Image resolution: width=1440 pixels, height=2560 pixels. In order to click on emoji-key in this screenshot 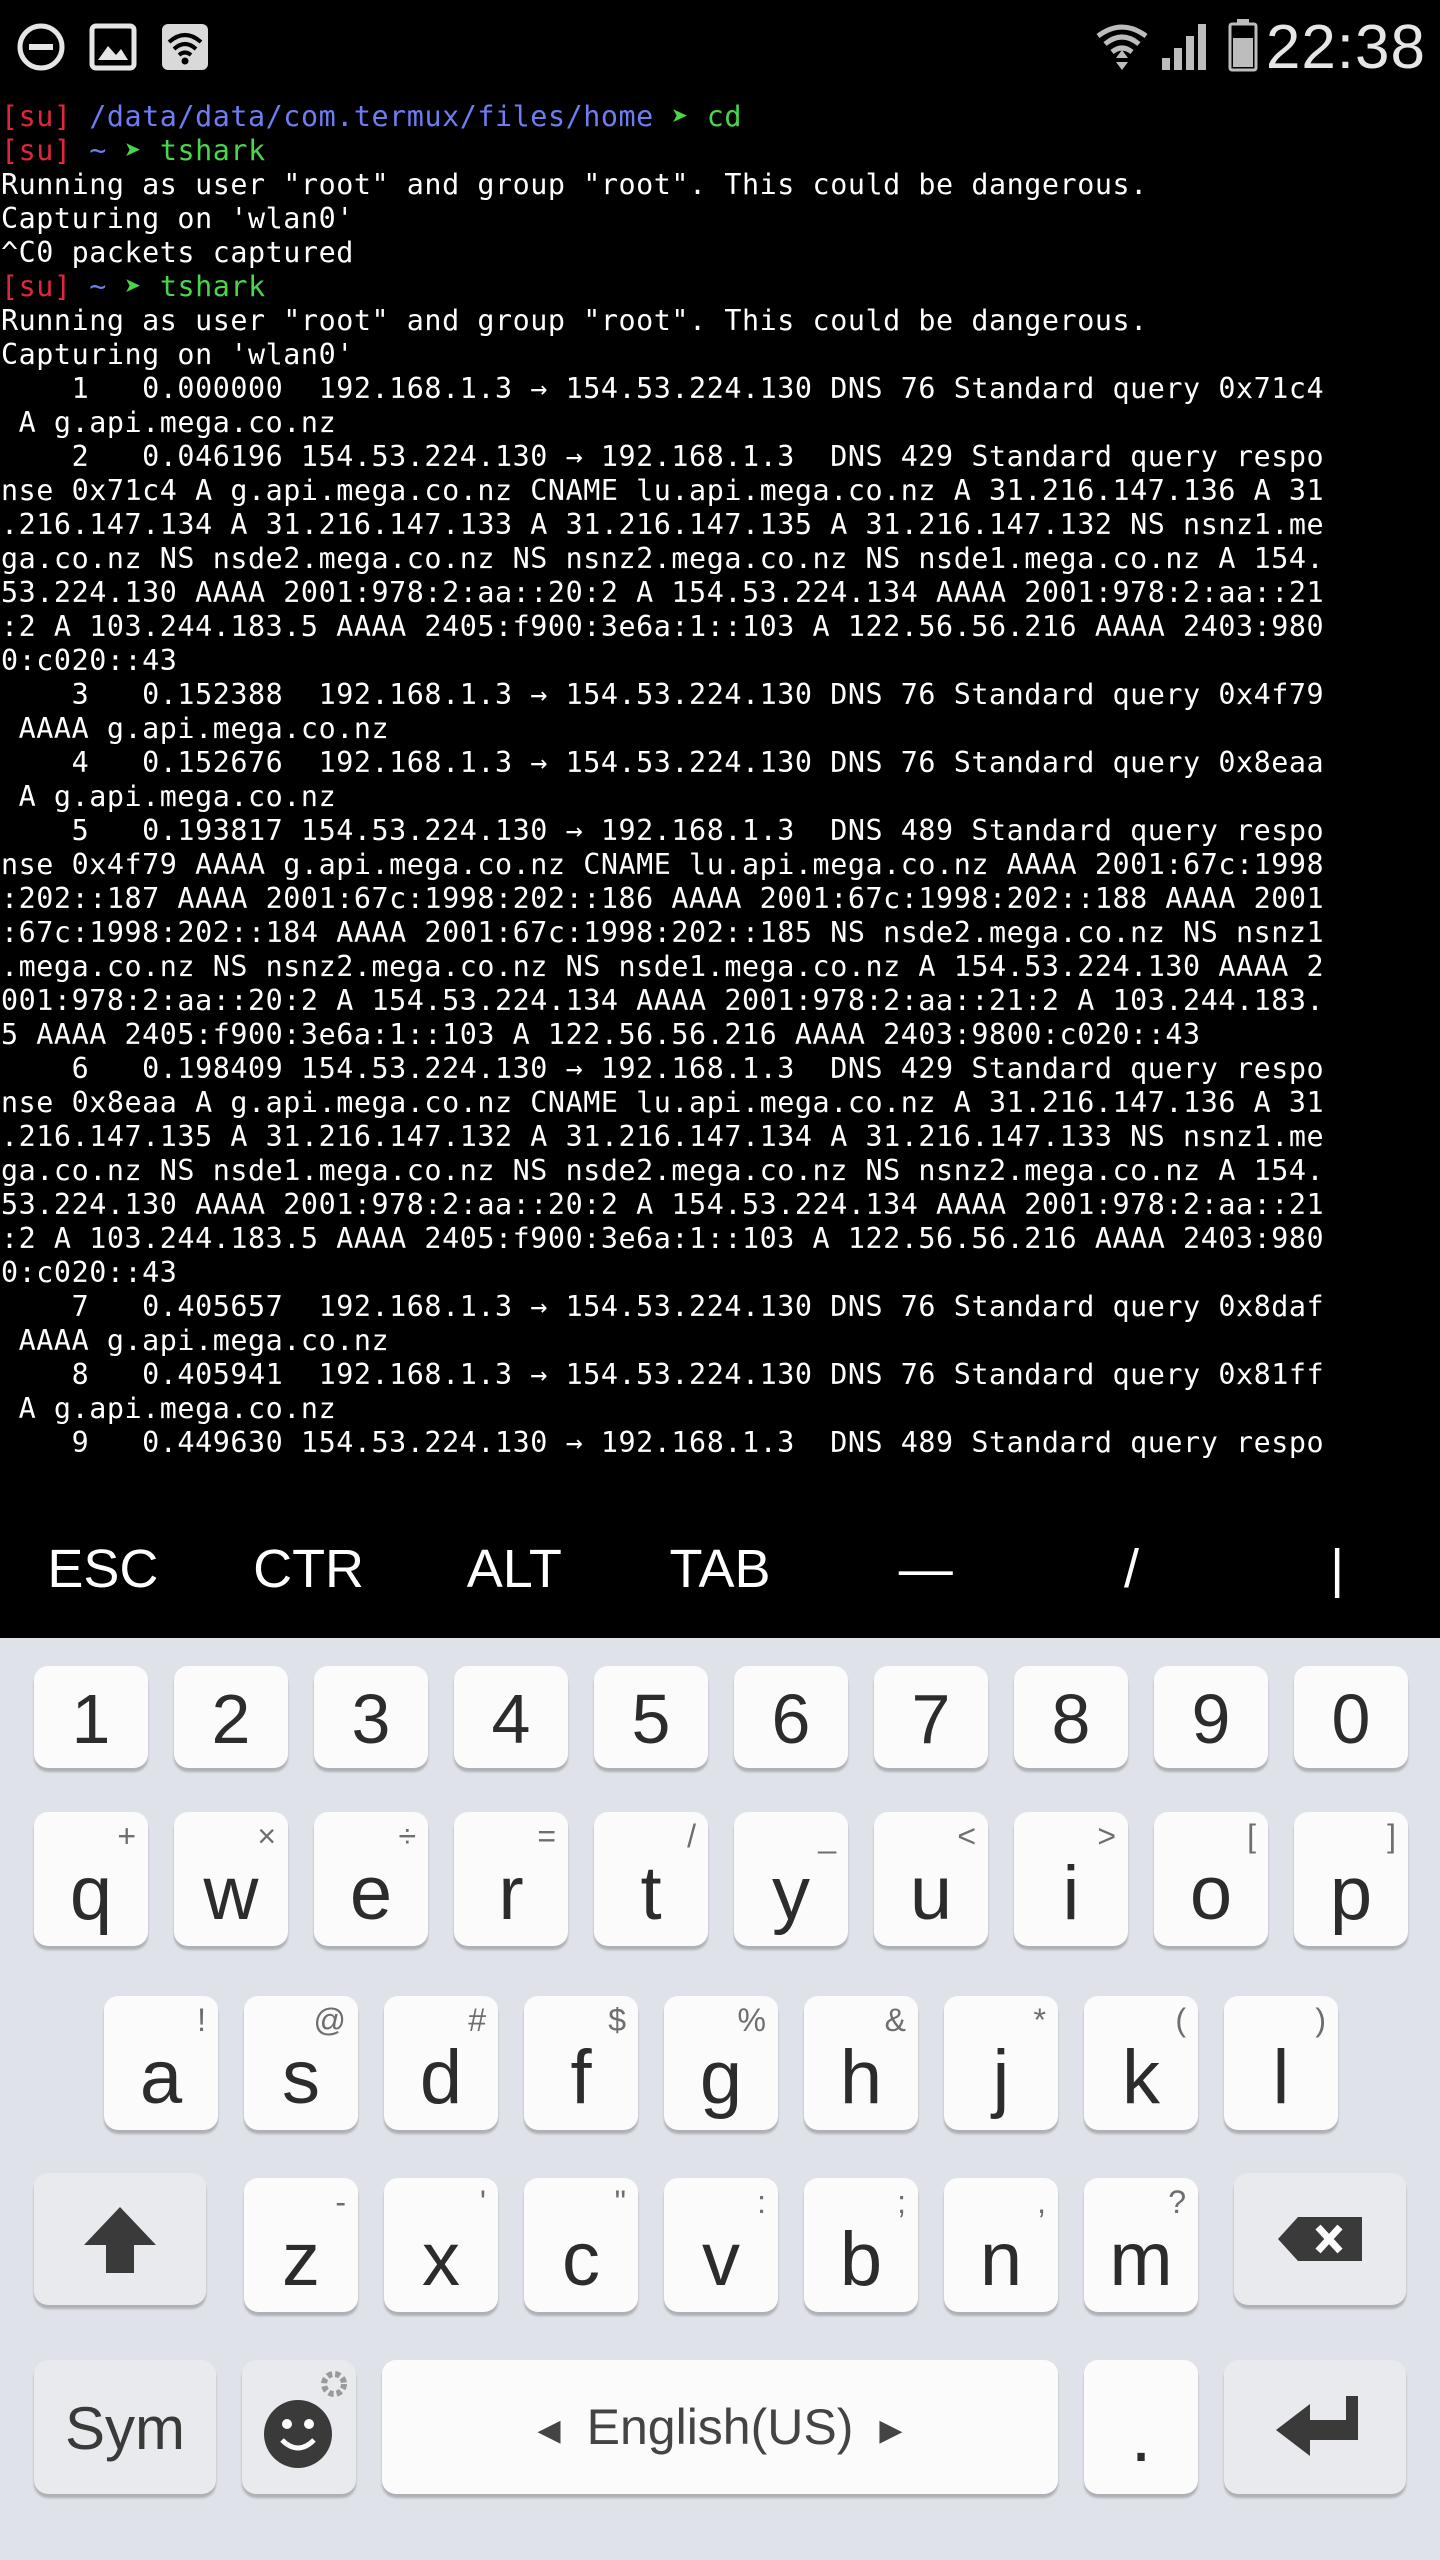, I will do `click(299, 2427)`.